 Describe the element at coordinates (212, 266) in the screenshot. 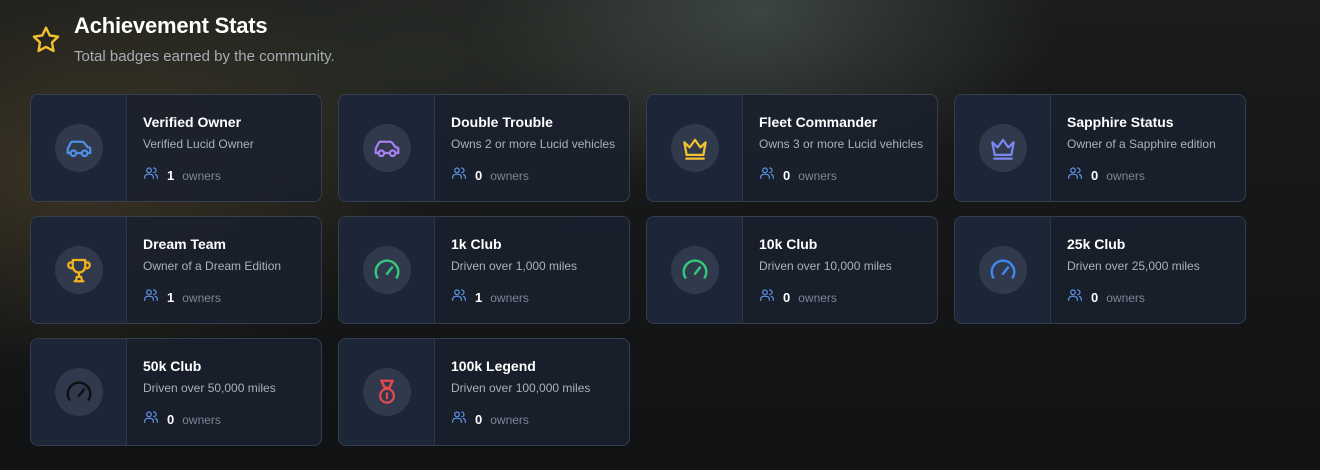

I see `badge-description: Owner of a Dream Edition` at that location.